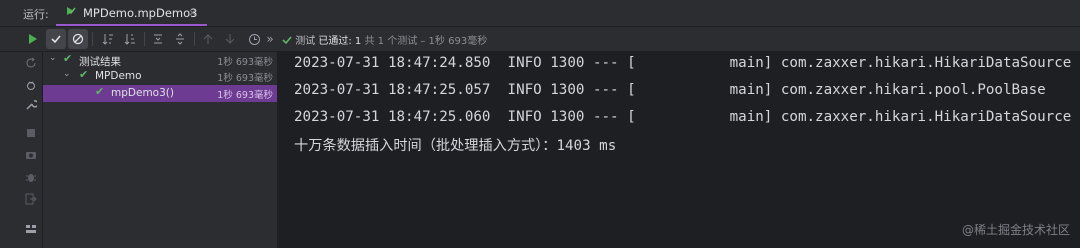 This screenshot has height=248, width=1080. What do you see at coordinates (140, 13) in the screenshot?
I see `tab-title: MPDemo.mpDemo3` at bounding box center [140, 13].